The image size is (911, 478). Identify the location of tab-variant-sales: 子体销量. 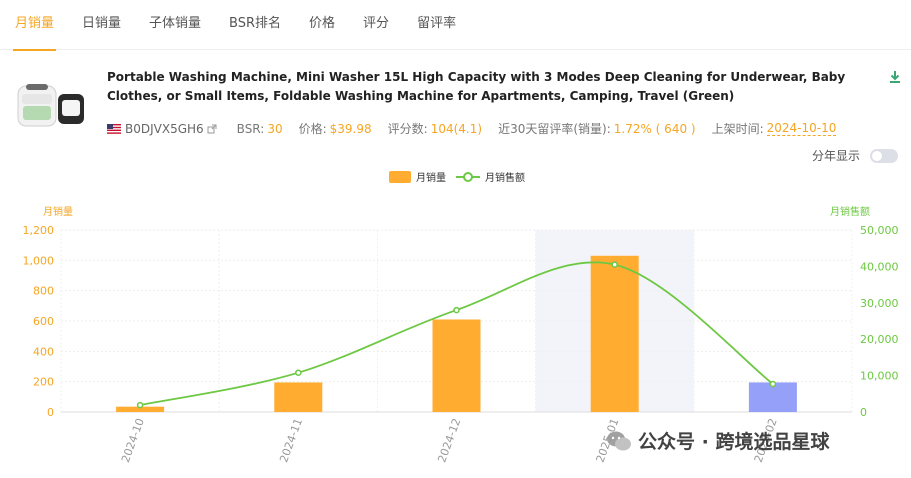
(175, 25).